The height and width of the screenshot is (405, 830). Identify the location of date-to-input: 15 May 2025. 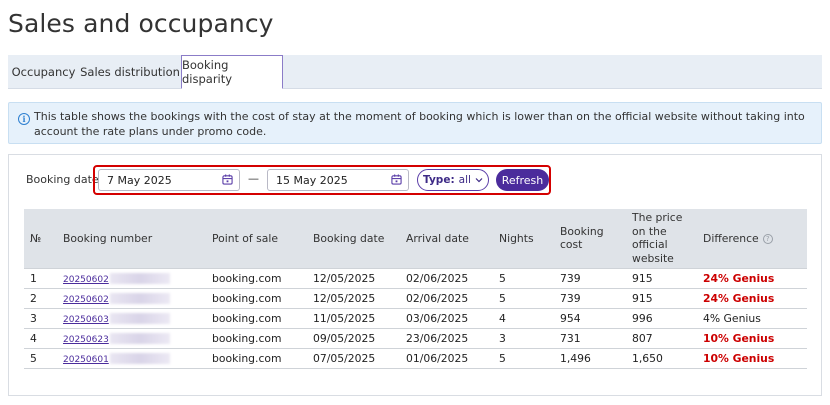
(338, 180).